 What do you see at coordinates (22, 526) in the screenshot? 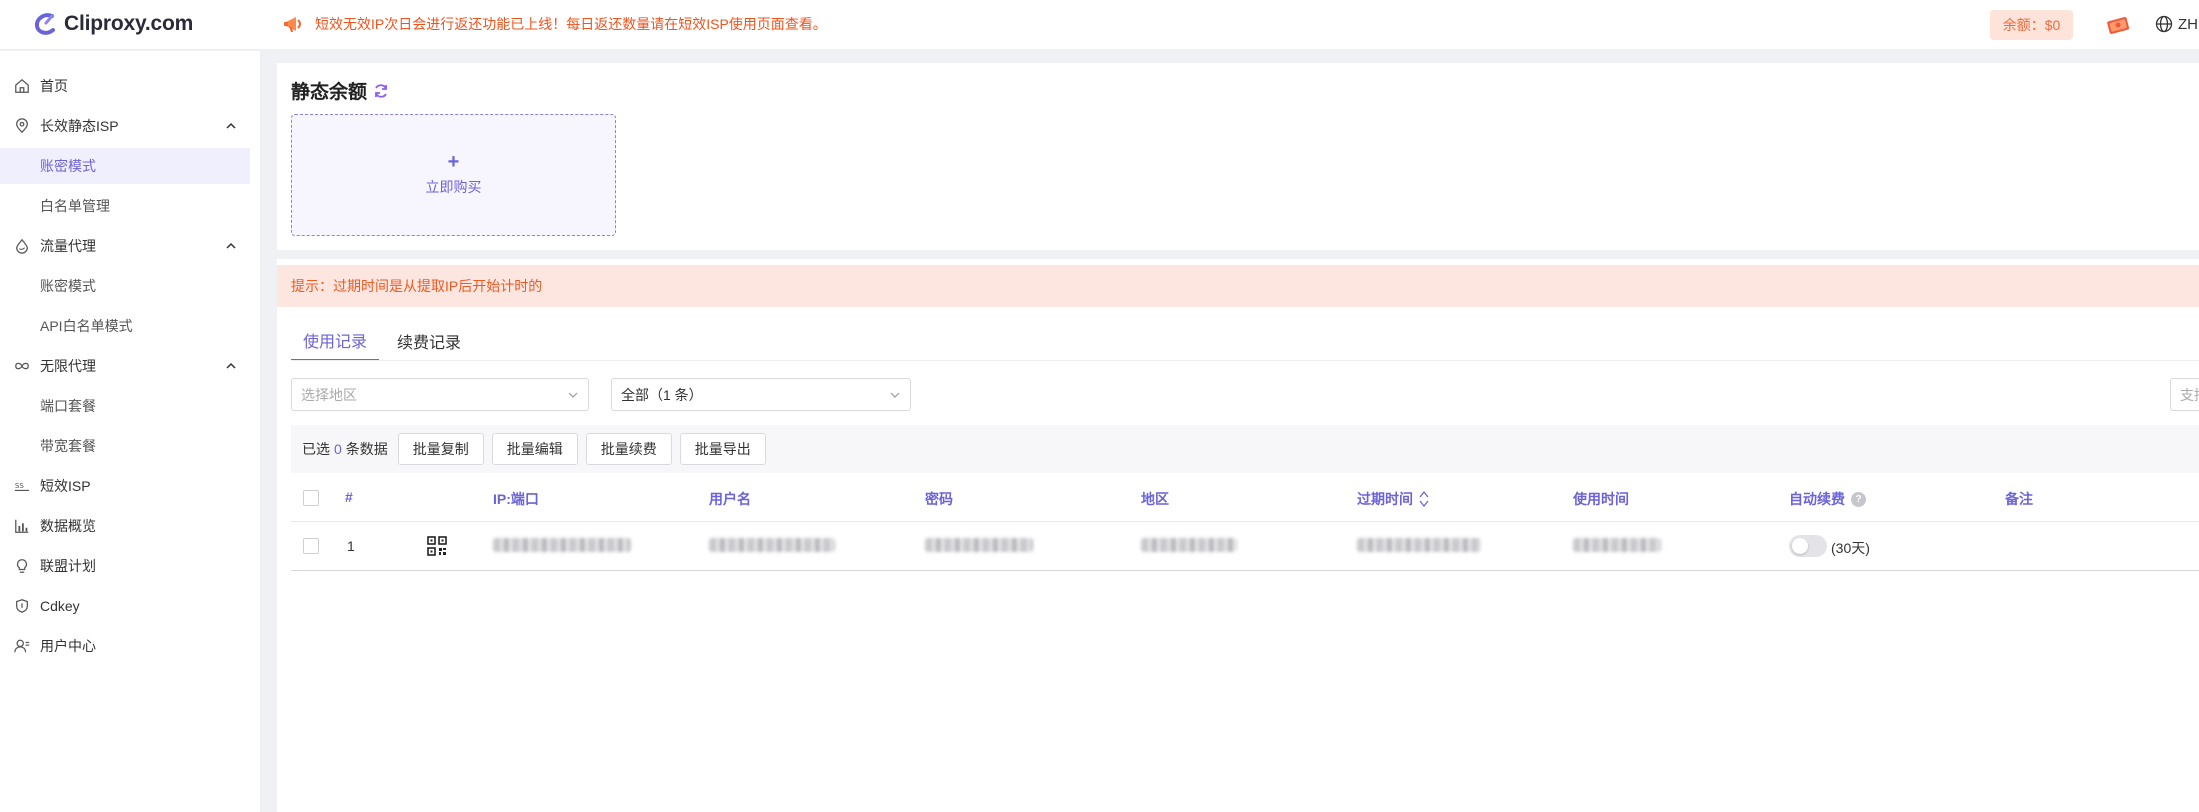
I see `bar-chart-icon` at bounding box center [22, 526].